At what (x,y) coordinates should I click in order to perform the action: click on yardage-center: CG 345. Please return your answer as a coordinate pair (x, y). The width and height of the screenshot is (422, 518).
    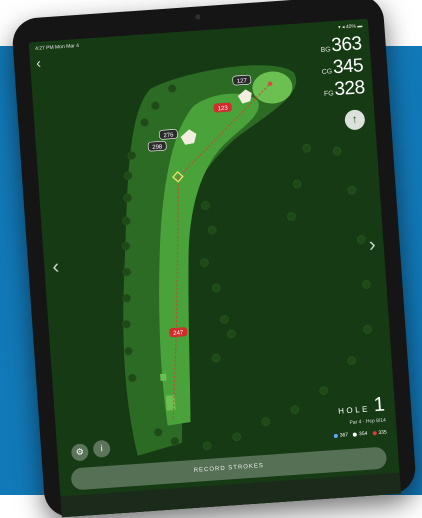
    Looking at the image, I should click on (342, 67).